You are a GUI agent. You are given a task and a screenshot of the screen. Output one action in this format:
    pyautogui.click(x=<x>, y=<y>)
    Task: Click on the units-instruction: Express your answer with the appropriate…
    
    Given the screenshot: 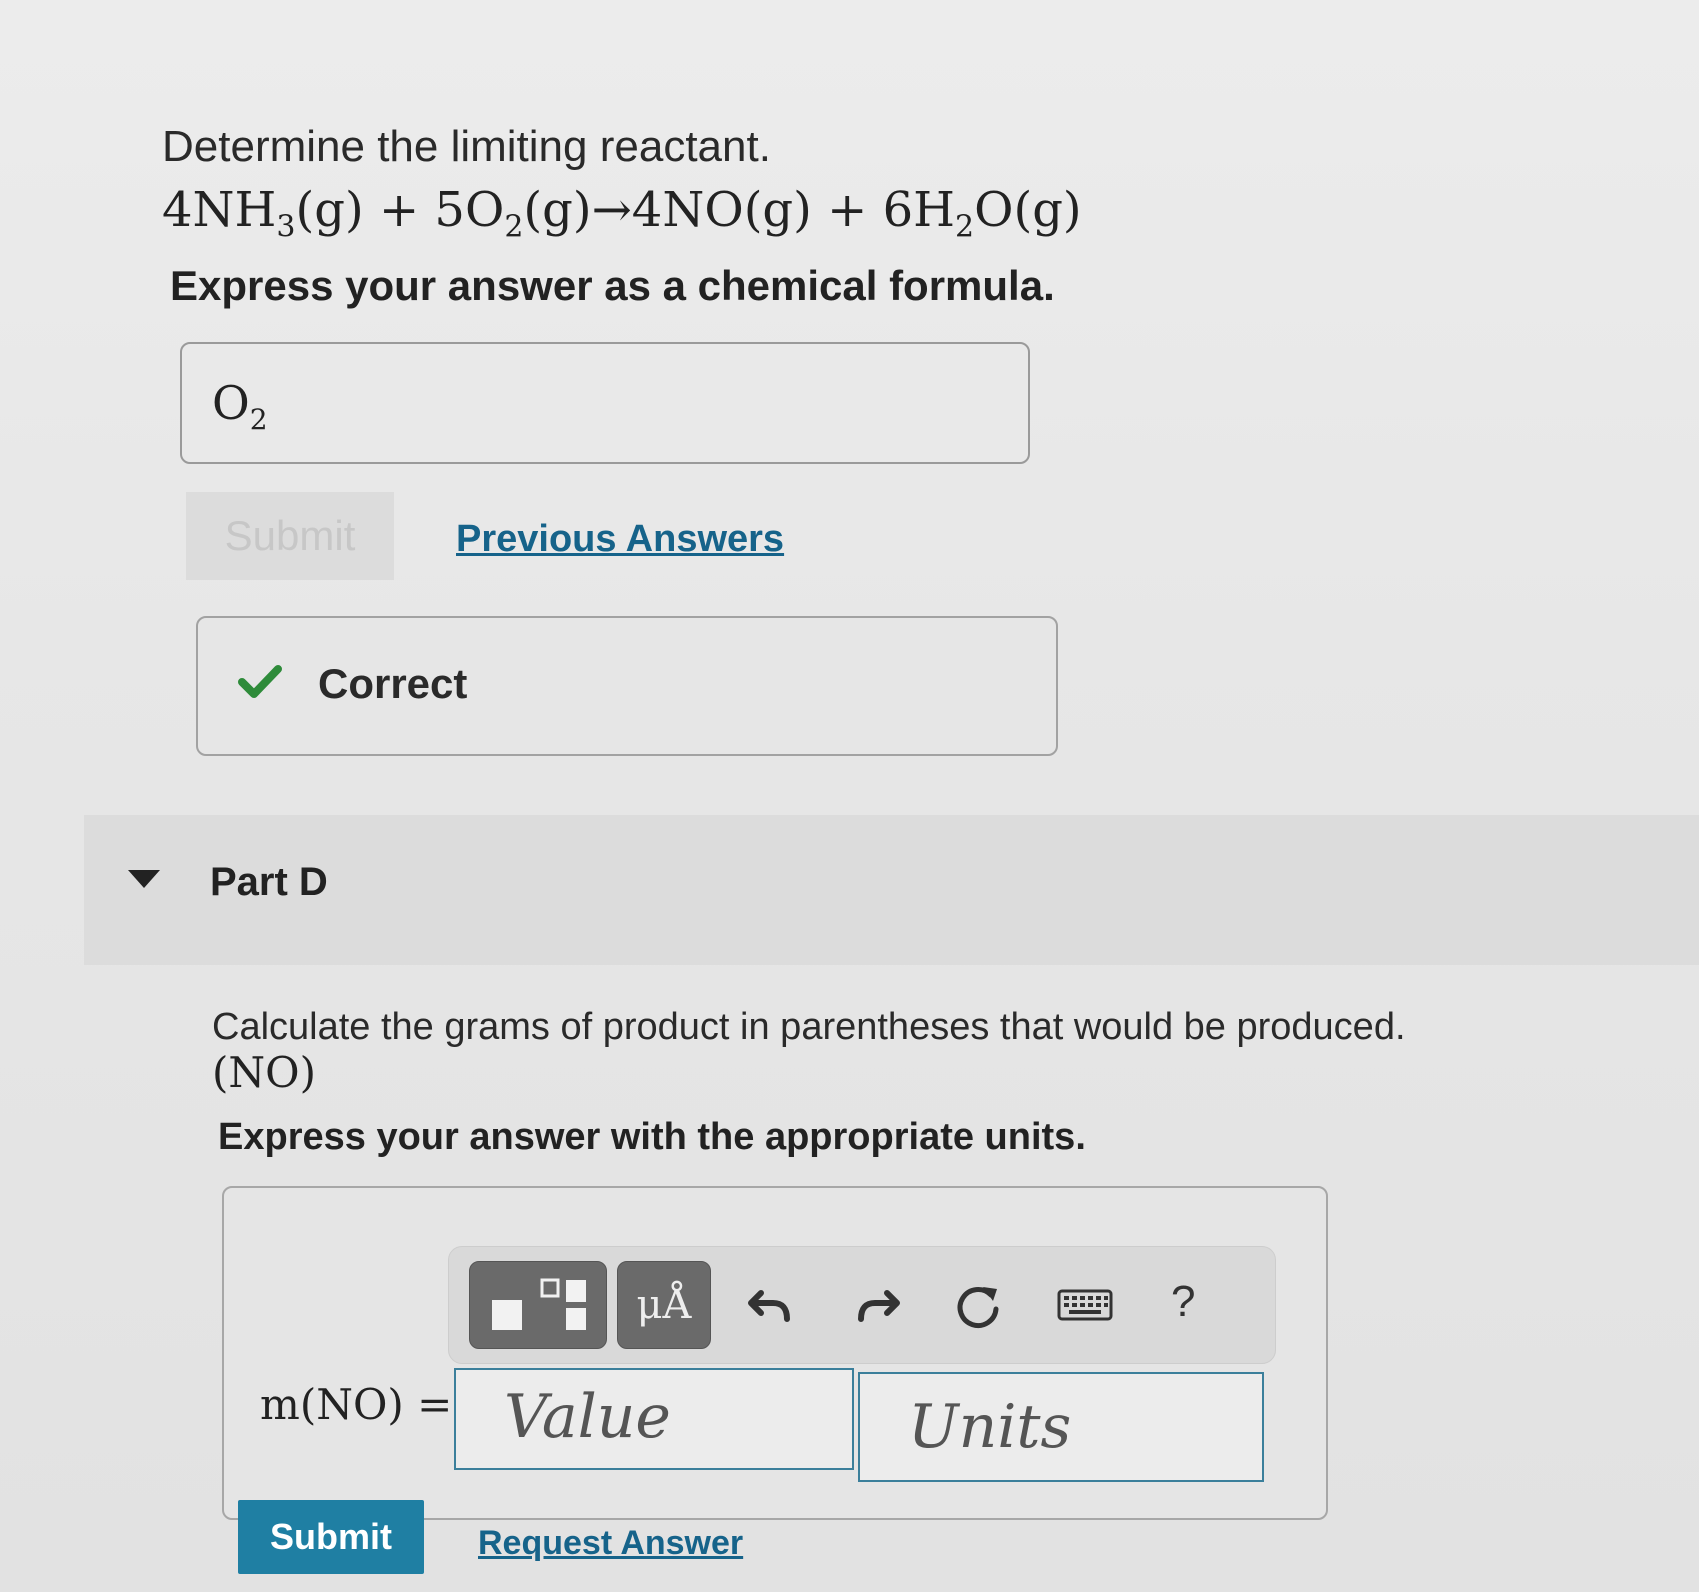 What is the action you would take?
    pyautogui.click(x=652, y=1137)
    